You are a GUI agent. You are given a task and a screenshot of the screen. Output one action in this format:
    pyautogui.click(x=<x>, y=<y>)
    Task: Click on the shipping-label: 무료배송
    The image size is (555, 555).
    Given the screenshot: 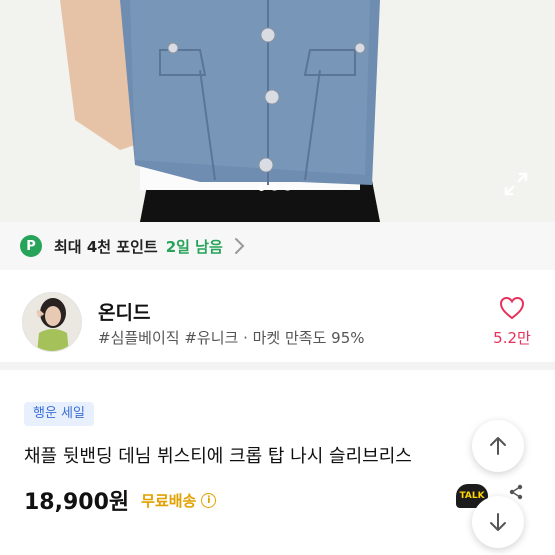 What is the action you would take?
    pyautogui.click(x=169, y=500)
    